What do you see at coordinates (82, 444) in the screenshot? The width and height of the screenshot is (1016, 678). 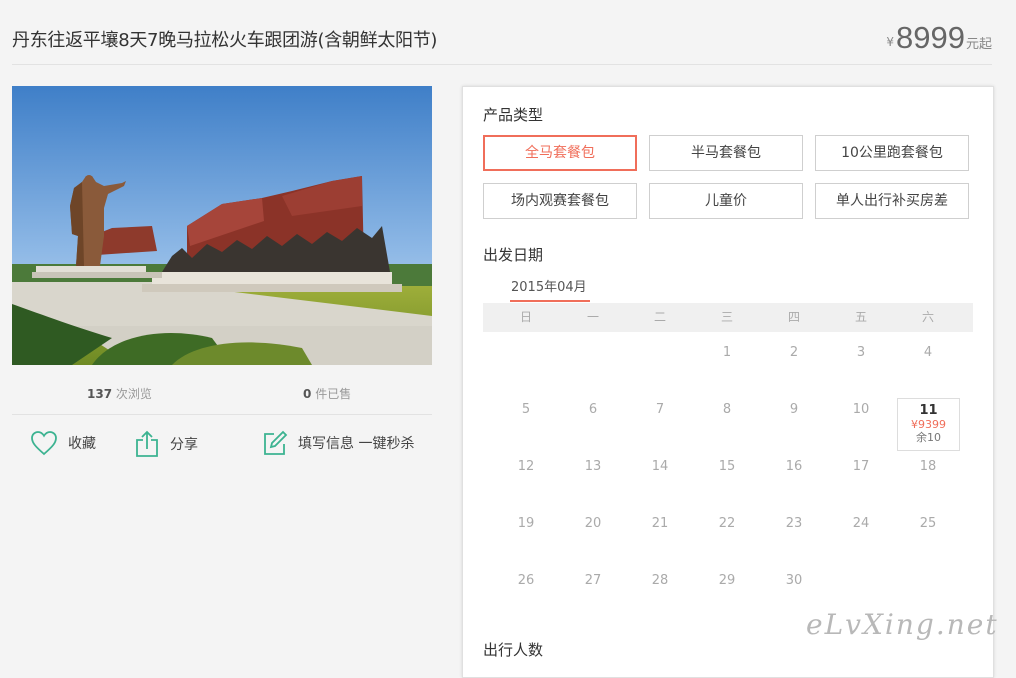 I see `favorite-label: 收藏` at bounding box center [82, 444].